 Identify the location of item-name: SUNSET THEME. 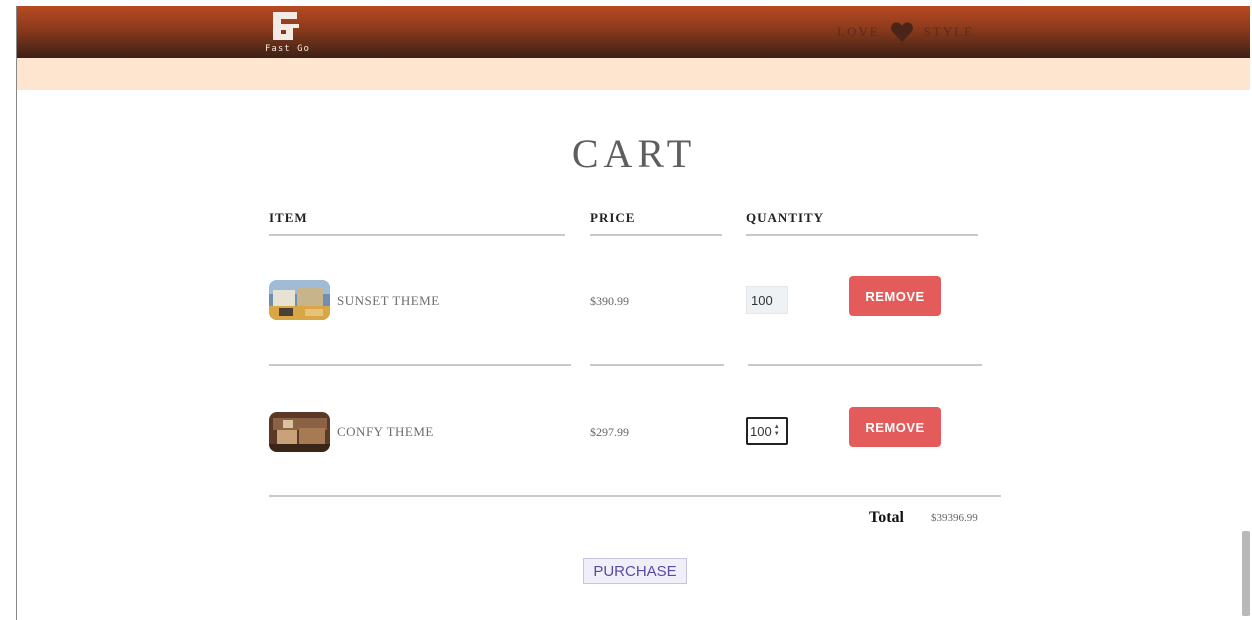
(388, 300).